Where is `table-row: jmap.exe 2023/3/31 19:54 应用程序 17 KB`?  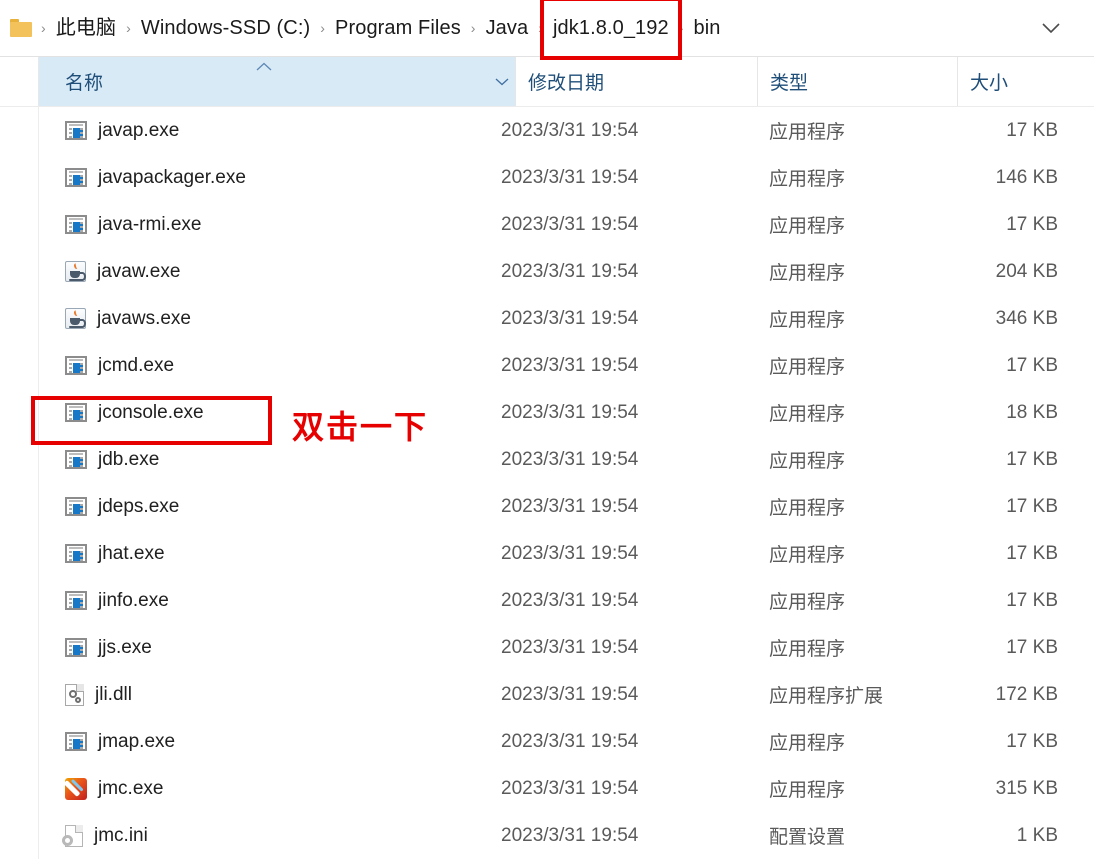
table-row: jmap.exe 2023/3/31 19:54 应用程序 17 KB is located at coordinates (547, 741).